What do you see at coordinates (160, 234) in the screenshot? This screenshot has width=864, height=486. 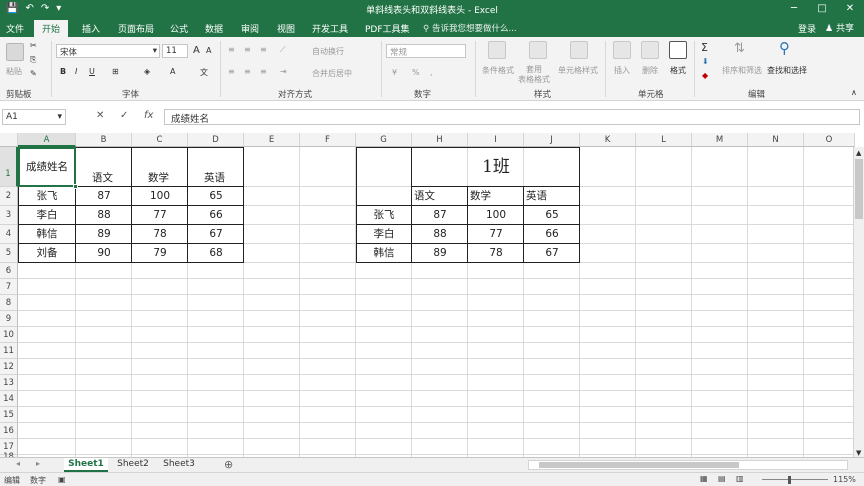 I see `score-cell: 78` at bounding box center [160, 234].